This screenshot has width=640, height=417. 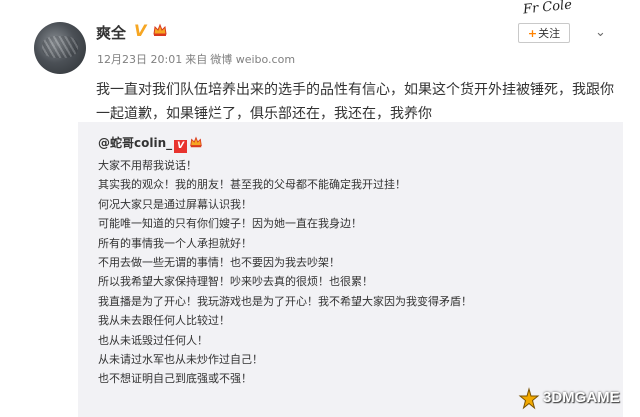 What do you see at coordinates (235, 282) in the screenshot?
I see `repost-line: 所以我希望大家保持理智！吵来吵去真的很烦！也很累！` at bounding box center [235, 282].